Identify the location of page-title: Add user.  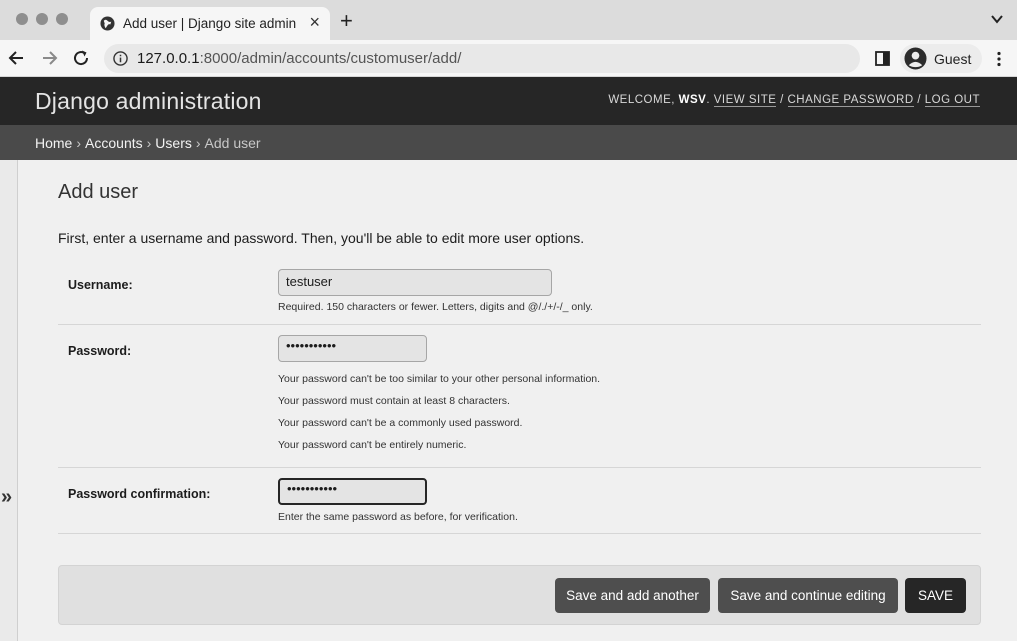
(98, 192).